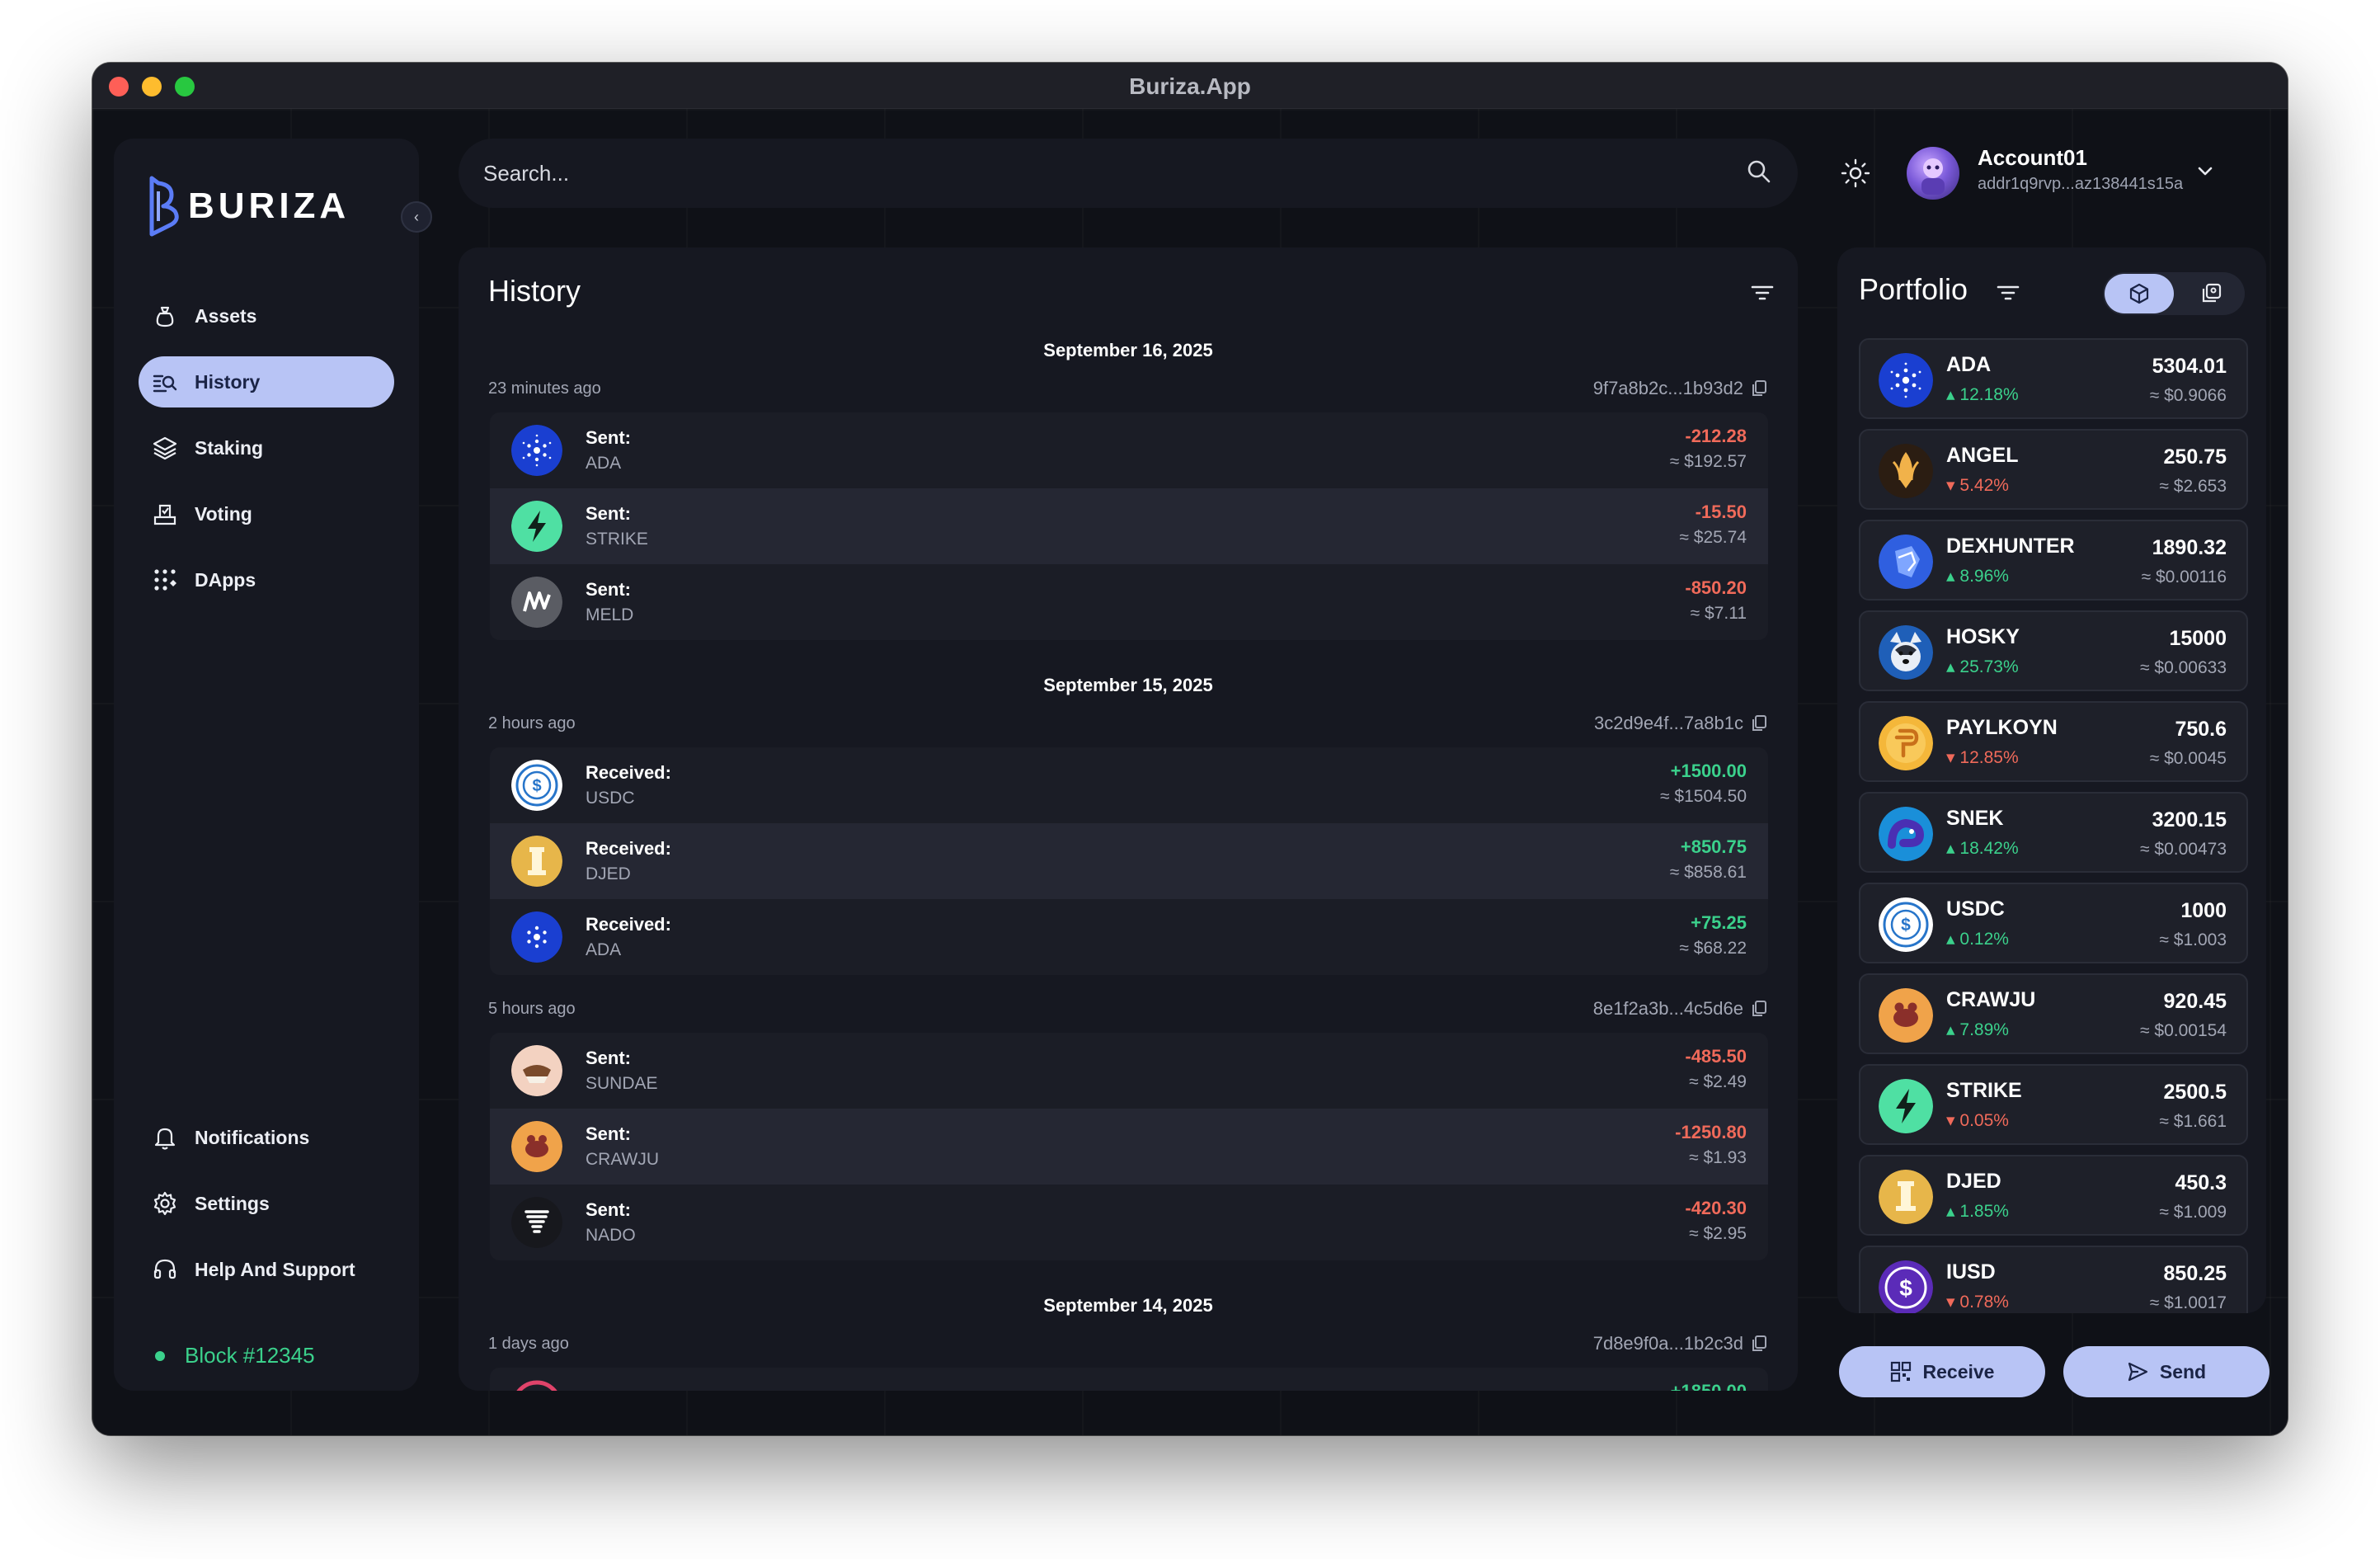 This screenshot has height=1559, width=2380. Describe the element at coordinates (1129, 1222) in the screenshot. I see `tx-row: Sent: NADO -420.30 ≈ $2.95` at that location.